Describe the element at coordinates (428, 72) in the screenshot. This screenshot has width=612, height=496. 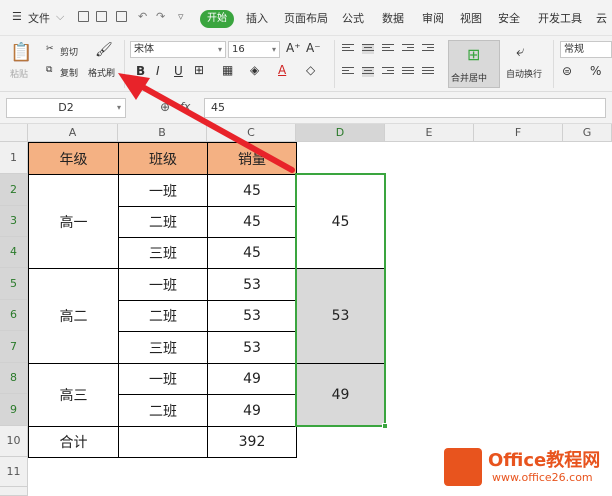
I see `distributed-icon` at that location.